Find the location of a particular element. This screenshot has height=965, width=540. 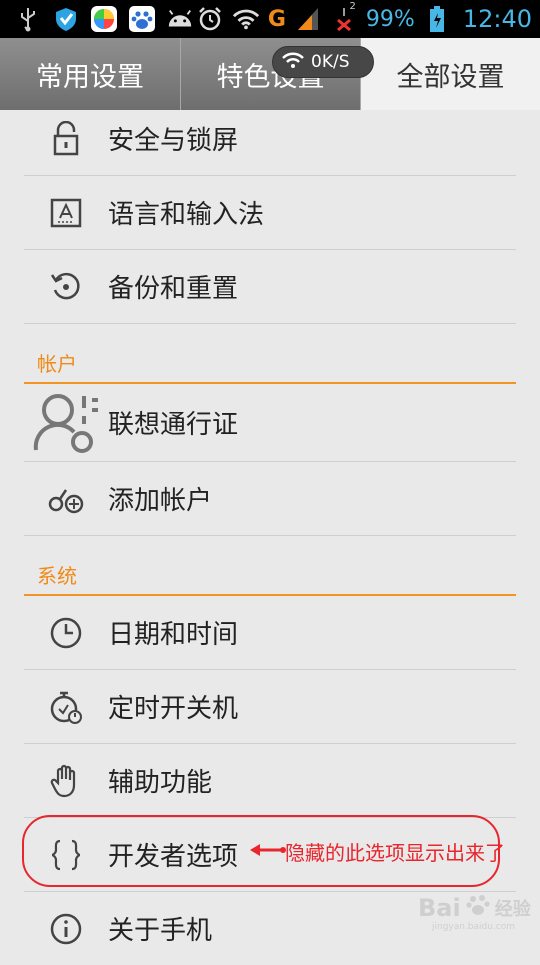

settings-item-label: 关于手机 is located at coordinates (160, 931).